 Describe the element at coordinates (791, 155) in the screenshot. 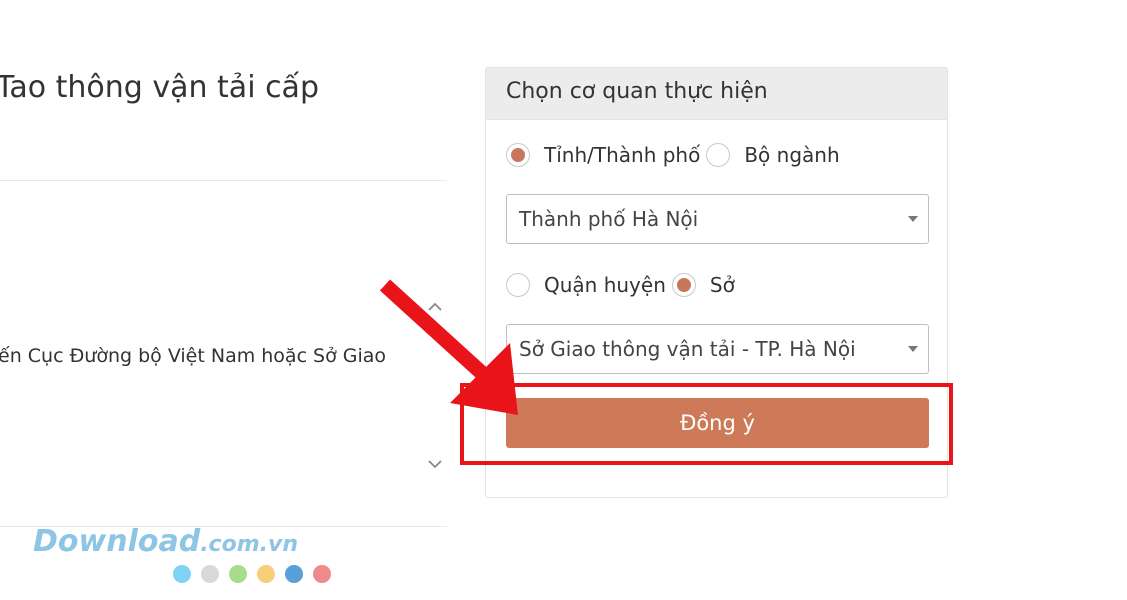

I see `radio-ministry-label: Bộ ngành` at that location.